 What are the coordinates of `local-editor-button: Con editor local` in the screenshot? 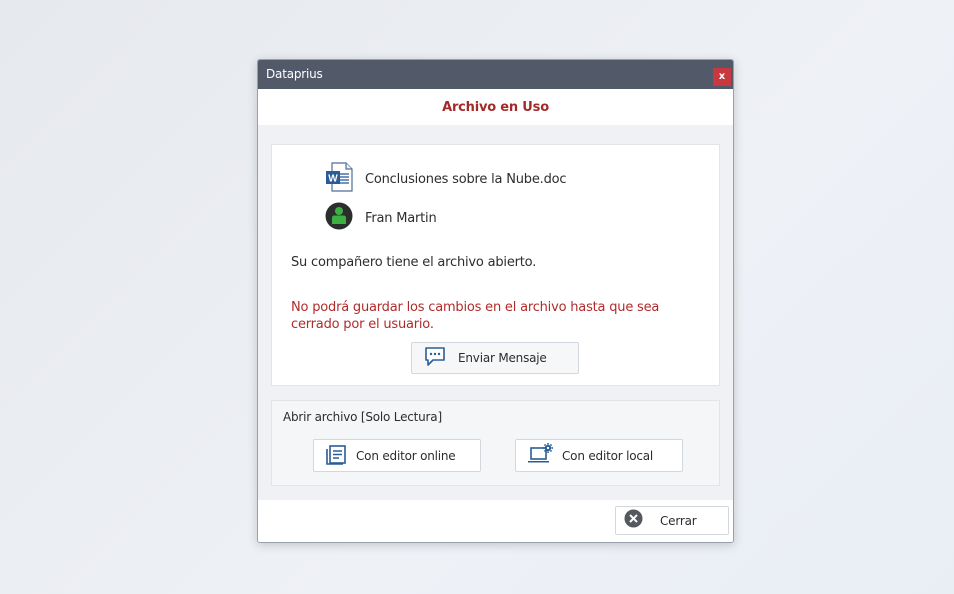 It's located at (599, 455).